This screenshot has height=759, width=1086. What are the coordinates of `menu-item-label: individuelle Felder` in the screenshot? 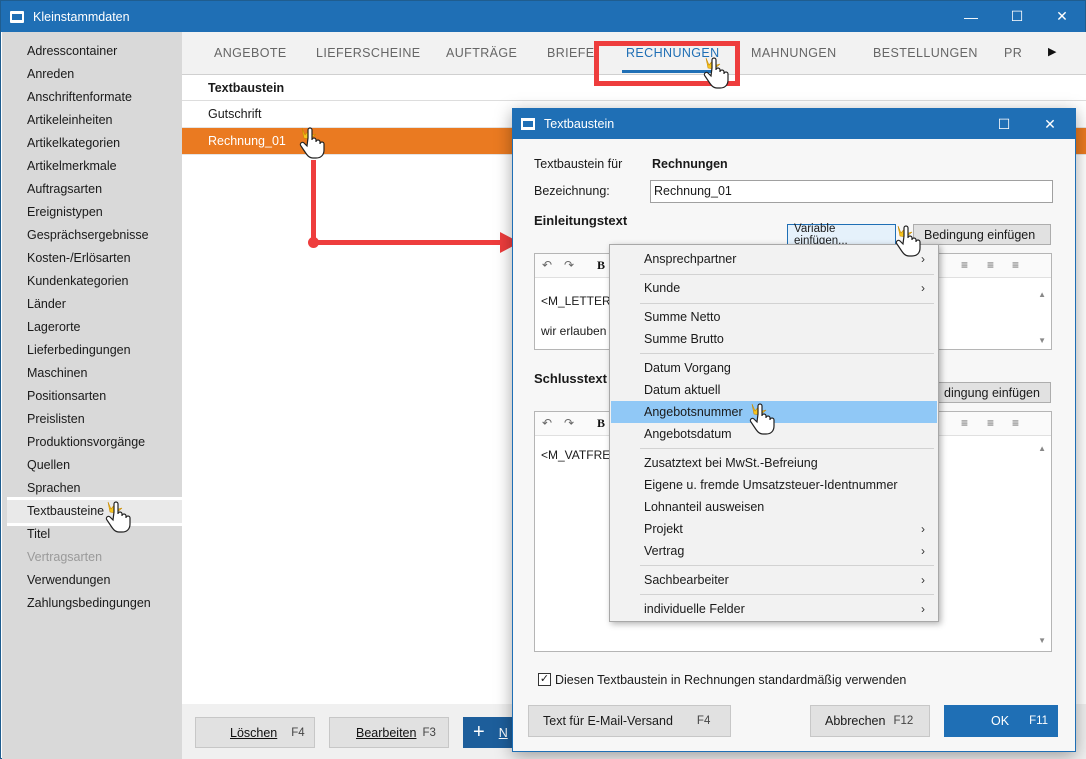 It's located at (694, 609).